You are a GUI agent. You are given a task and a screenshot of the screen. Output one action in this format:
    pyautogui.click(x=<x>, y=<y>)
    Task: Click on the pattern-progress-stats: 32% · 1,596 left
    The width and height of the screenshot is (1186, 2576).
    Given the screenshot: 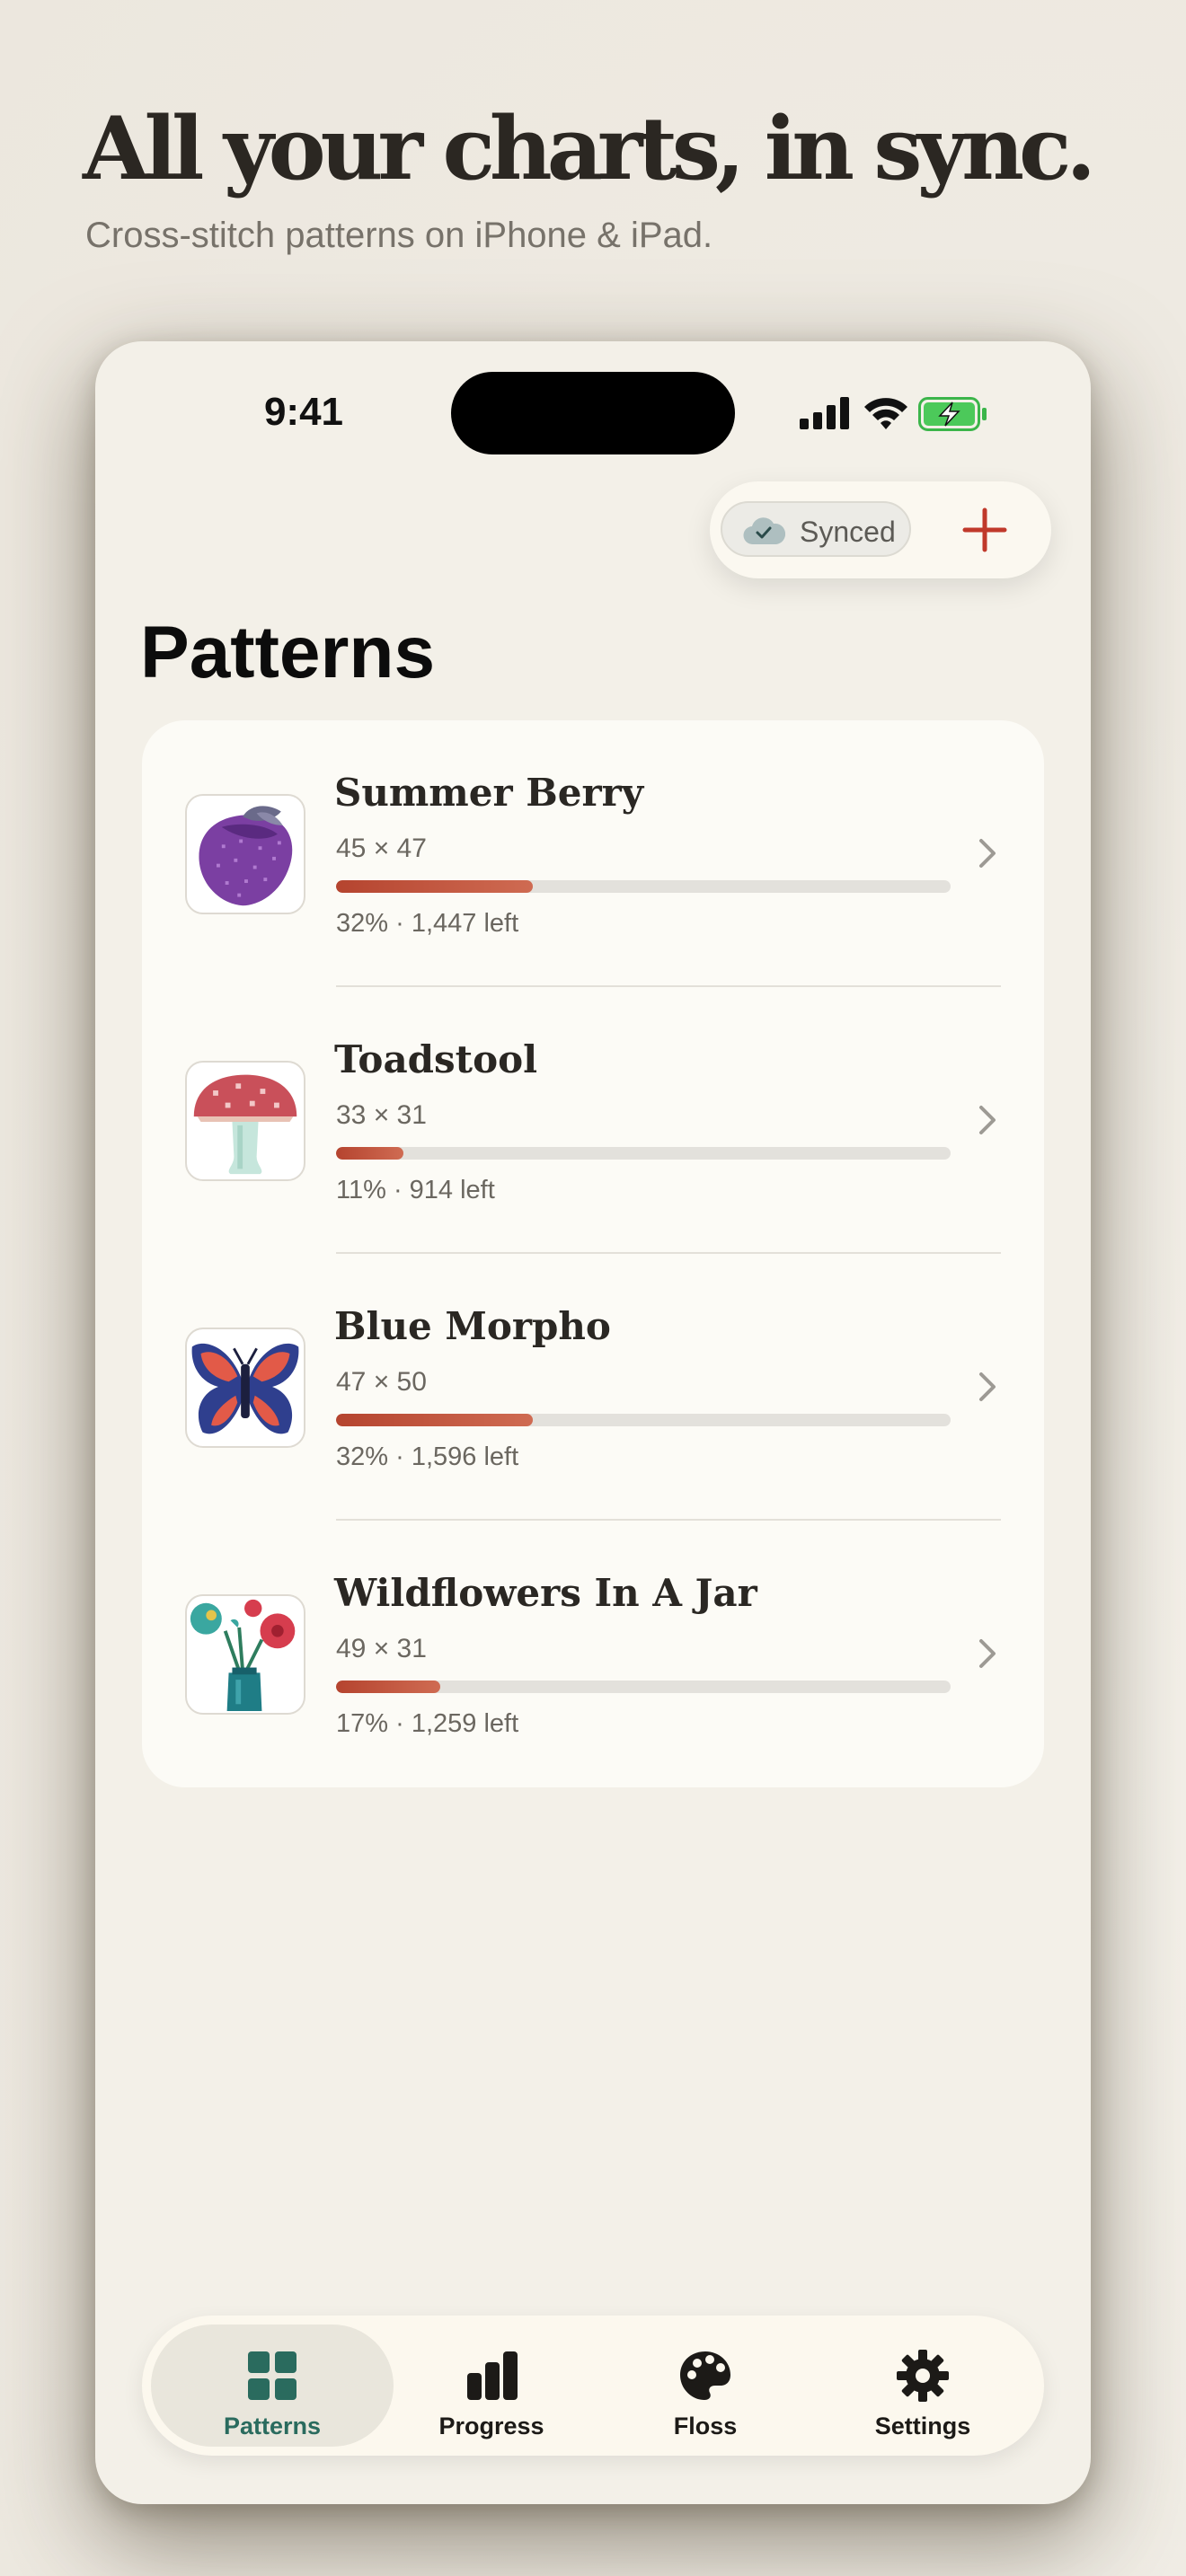 What is the action you would take?
    pyautogui.click(x=427, y=1456)
    